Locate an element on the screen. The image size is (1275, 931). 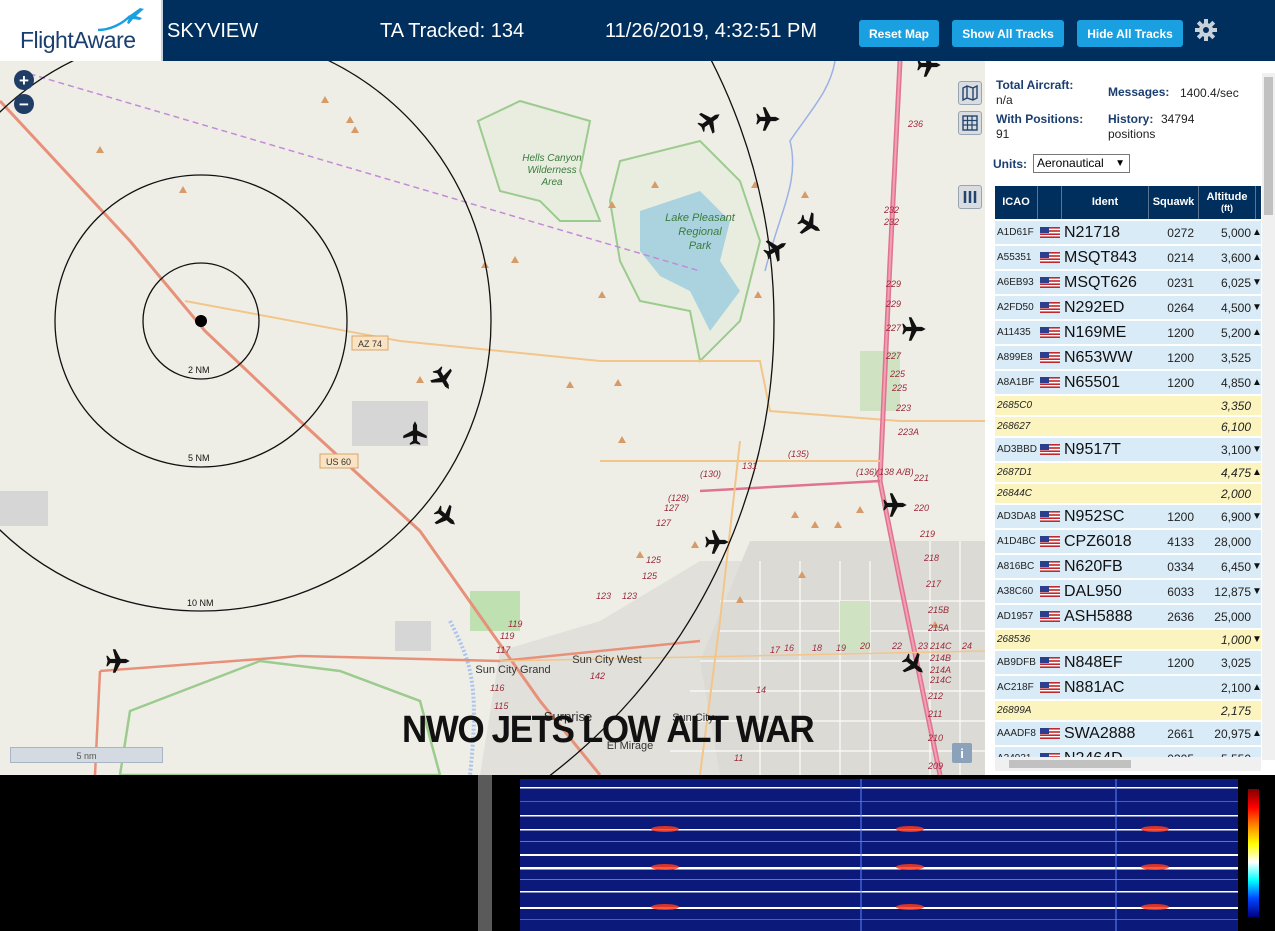
row-altitude: 28,000 is located at coordinates (1232, 542).